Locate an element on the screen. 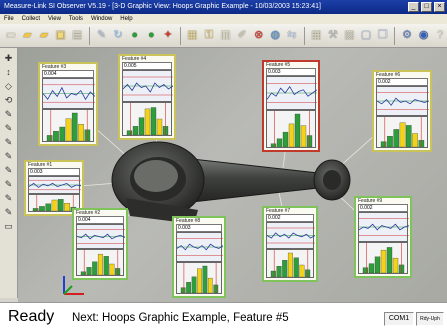 This screenshot has height=331, width=447. print-icon: ▤ is located at coordinates (77, 35).